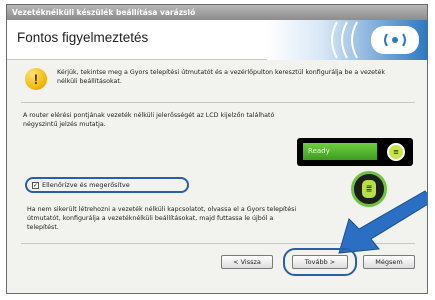 This screenshot has width=435, height=300. What do you see at coordinates (217, 40) in the screenshot?
I see `wizard-header: Fontos figyelmeztetés` at bounding box center [217, 40].